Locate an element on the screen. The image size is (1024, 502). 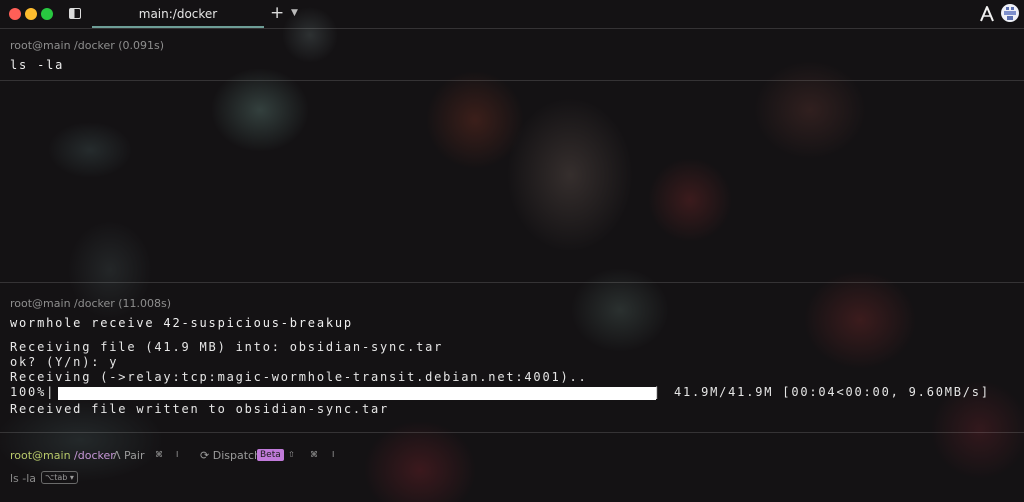
plus-icon: + is located at coordinates (277, 13).